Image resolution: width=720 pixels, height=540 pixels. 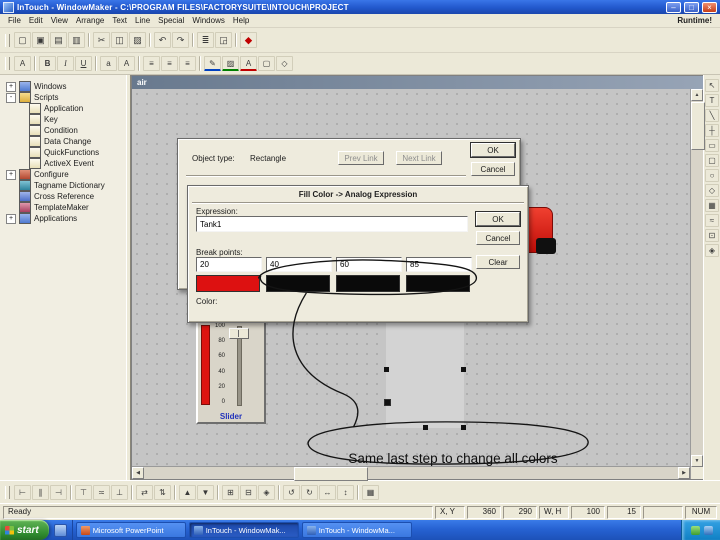 I want to click on send-to-back-icon: ▼, so click(x=205, y=492).